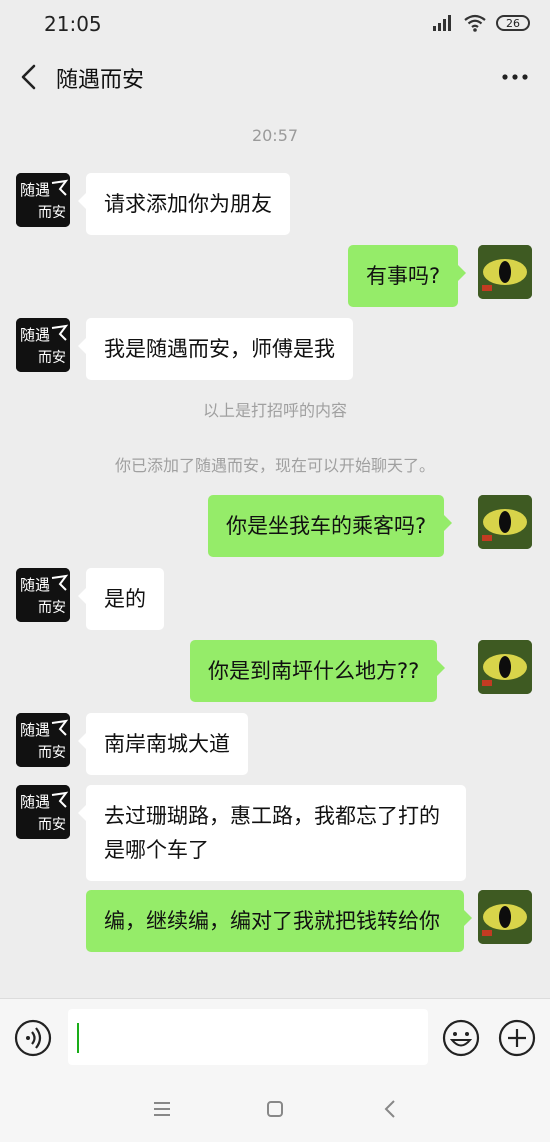 The image size is (550, 1142). Describe the element at coordinates (78, 1038) in the screenshot. I see `text-cursor` at that location.